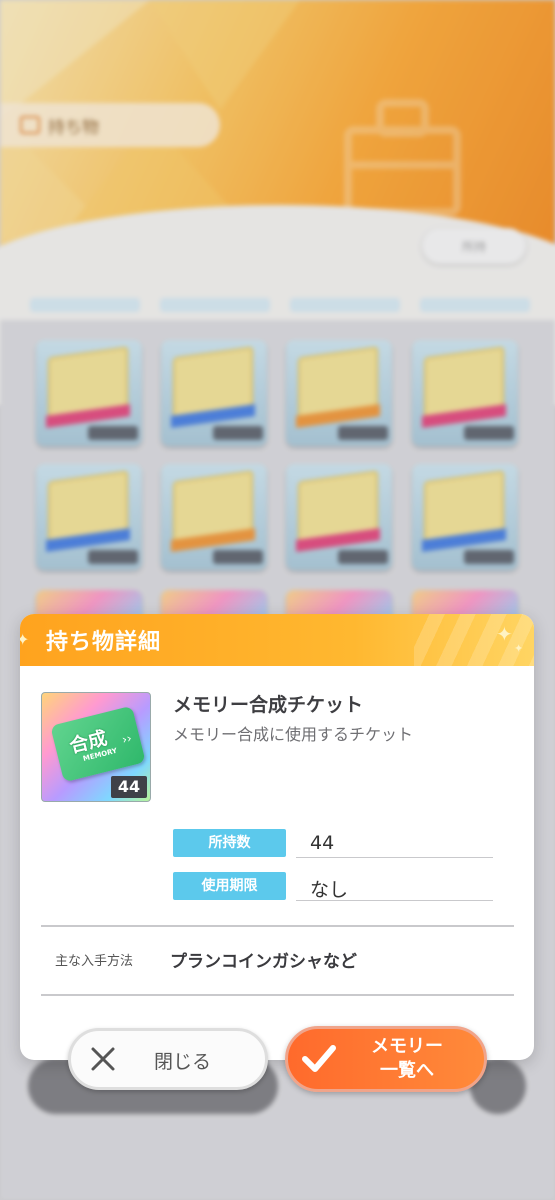 Image resolution: width=555 pixels, height=1200 pixels. What do you see at coordinates (98, 744) in the screenshot?
I see `memory-synthesis-ticket-icon: 合成 MEMORY ››` at bounding box center [98, 744].